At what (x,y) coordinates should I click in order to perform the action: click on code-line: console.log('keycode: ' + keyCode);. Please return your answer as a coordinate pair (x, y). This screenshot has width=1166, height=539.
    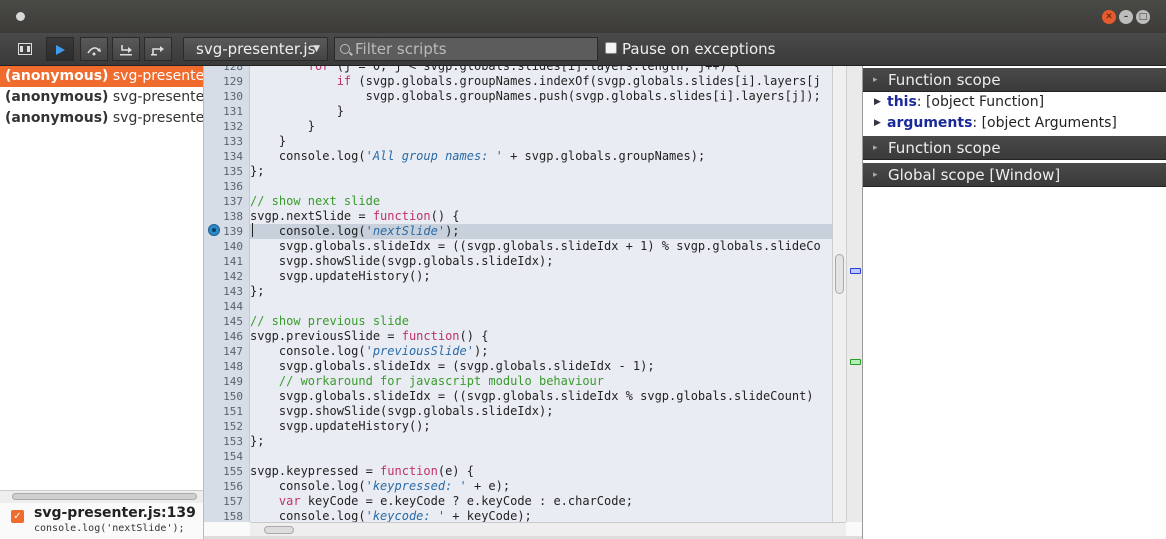
    Looking at the image, I should click on (541, 515).